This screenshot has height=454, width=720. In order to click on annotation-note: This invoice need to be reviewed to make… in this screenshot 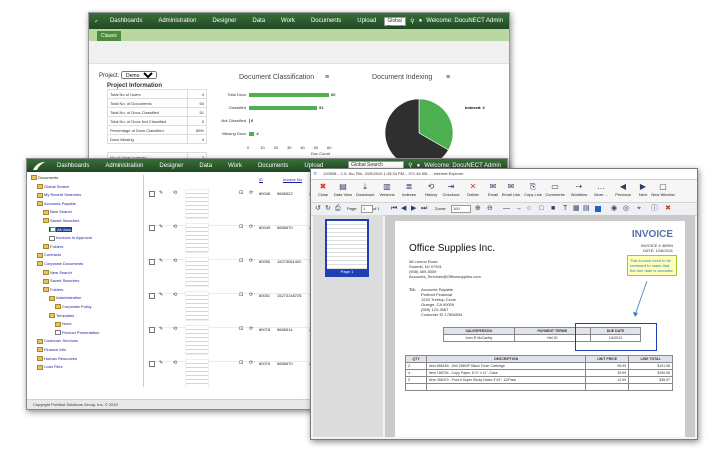, I will do `click(652, 265)`.